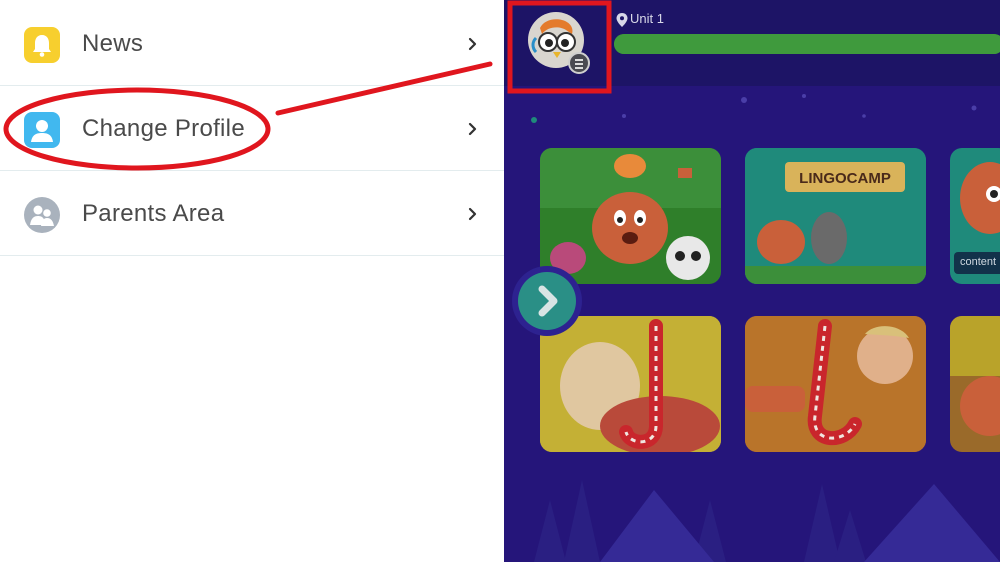 This screenshot has width=1000, height=562. I want to click on bell-icon, so click(42, 45).